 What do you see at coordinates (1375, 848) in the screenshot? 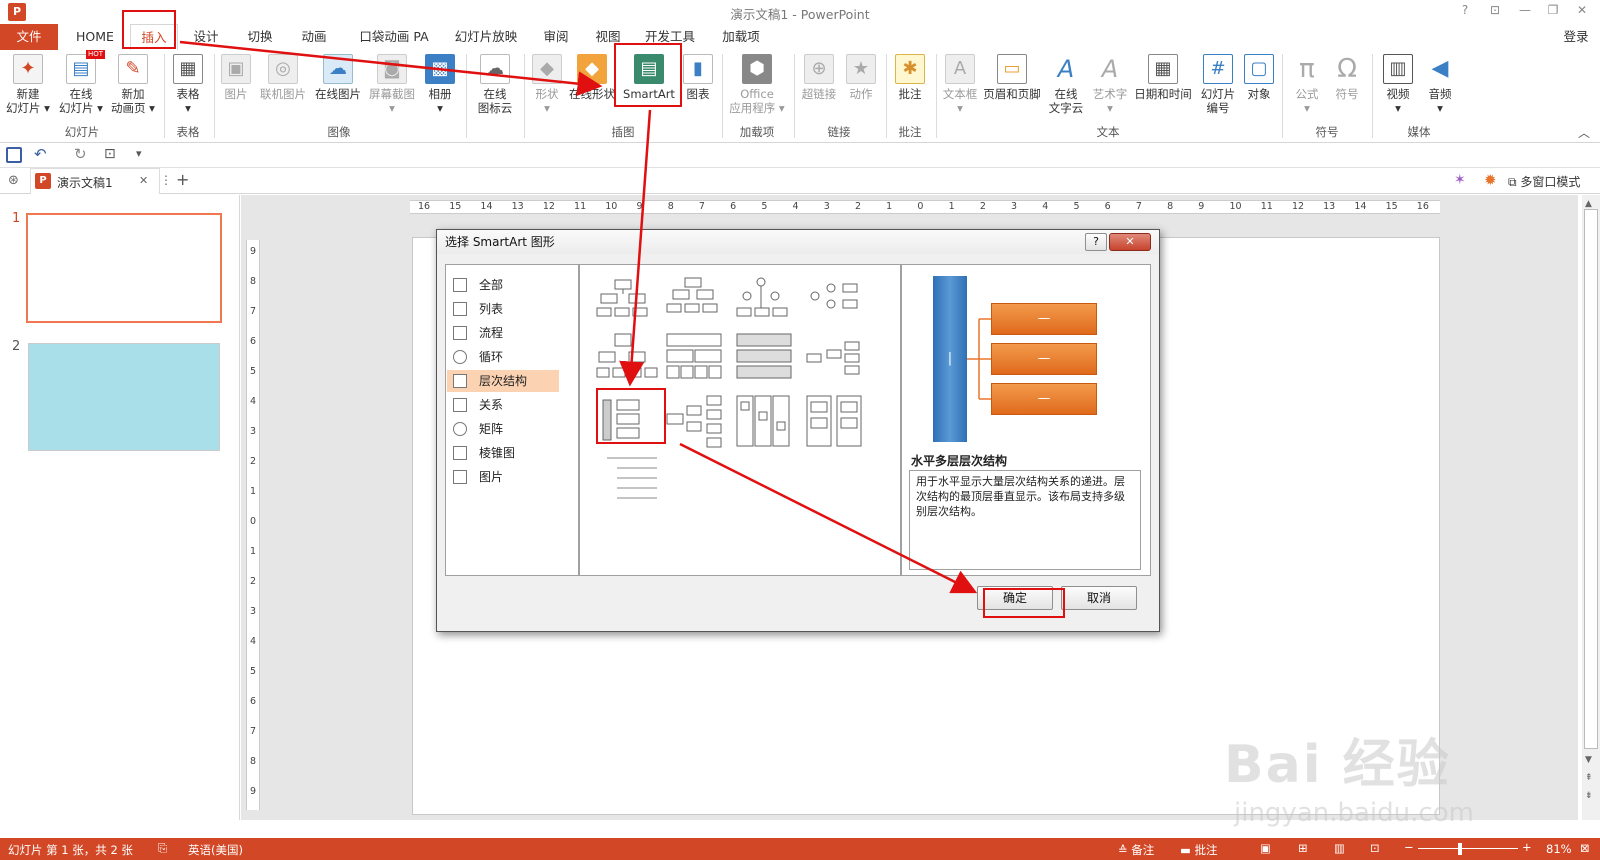
I see `slideshow-view-icon: ⊡` at bounding box center [1375, 848].